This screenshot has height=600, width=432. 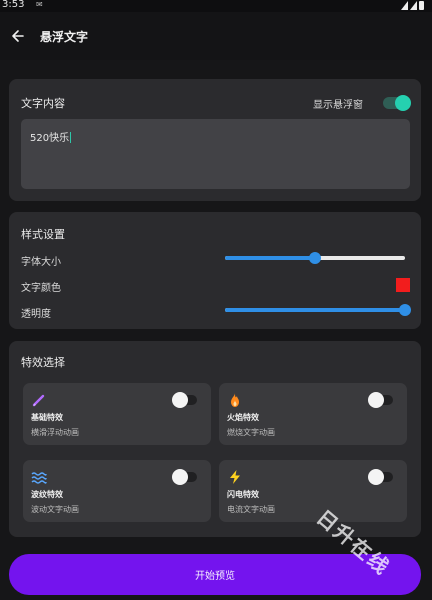 What do you see at coordinates (55, 432) in the screenshot?
I see `effect-desc: 横滑浮动动画` at bounding box center [55, 432].